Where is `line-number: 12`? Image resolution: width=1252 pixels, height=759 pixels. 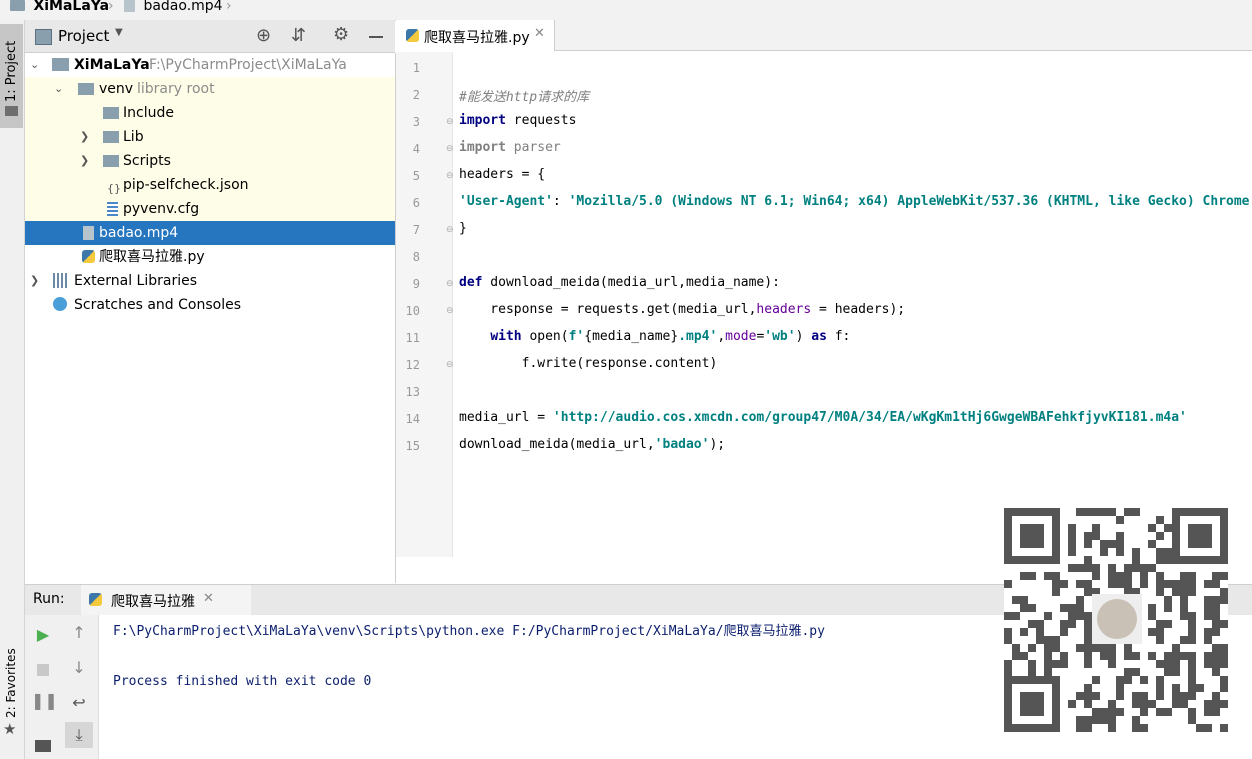 line-number: 12 is located at coordinates (412, 365).